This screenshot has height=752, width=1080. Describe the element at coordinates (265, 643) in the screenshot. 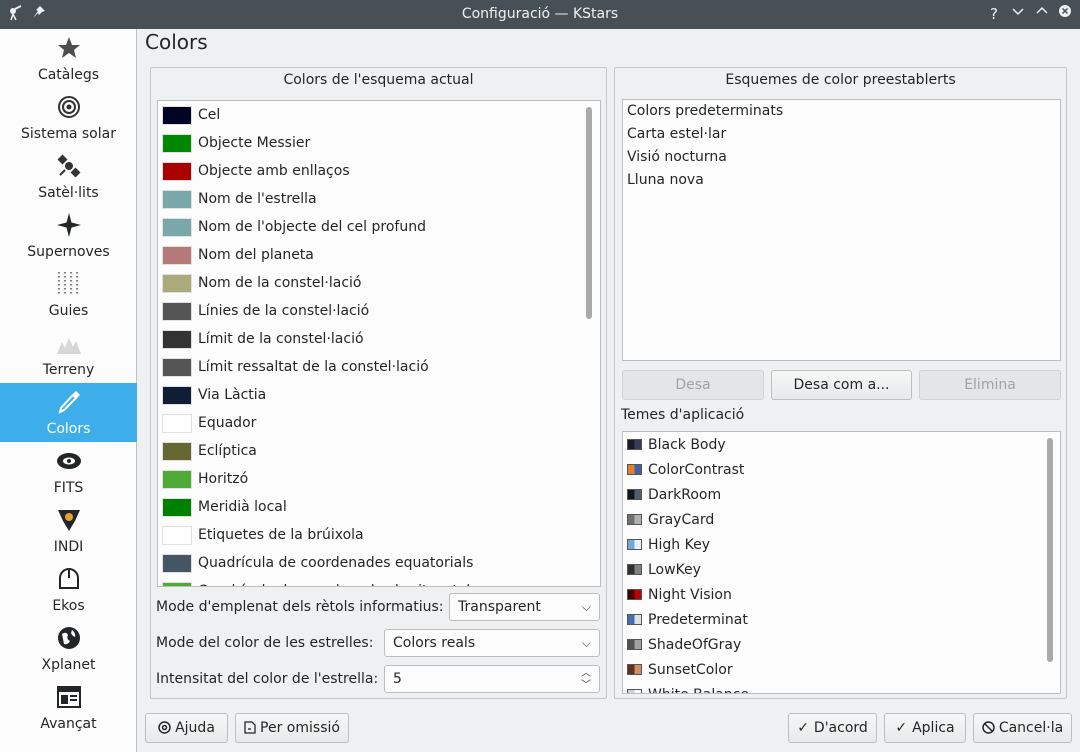

I see `star-color-mode-label: Mode del color de les estrelles:` at that location.